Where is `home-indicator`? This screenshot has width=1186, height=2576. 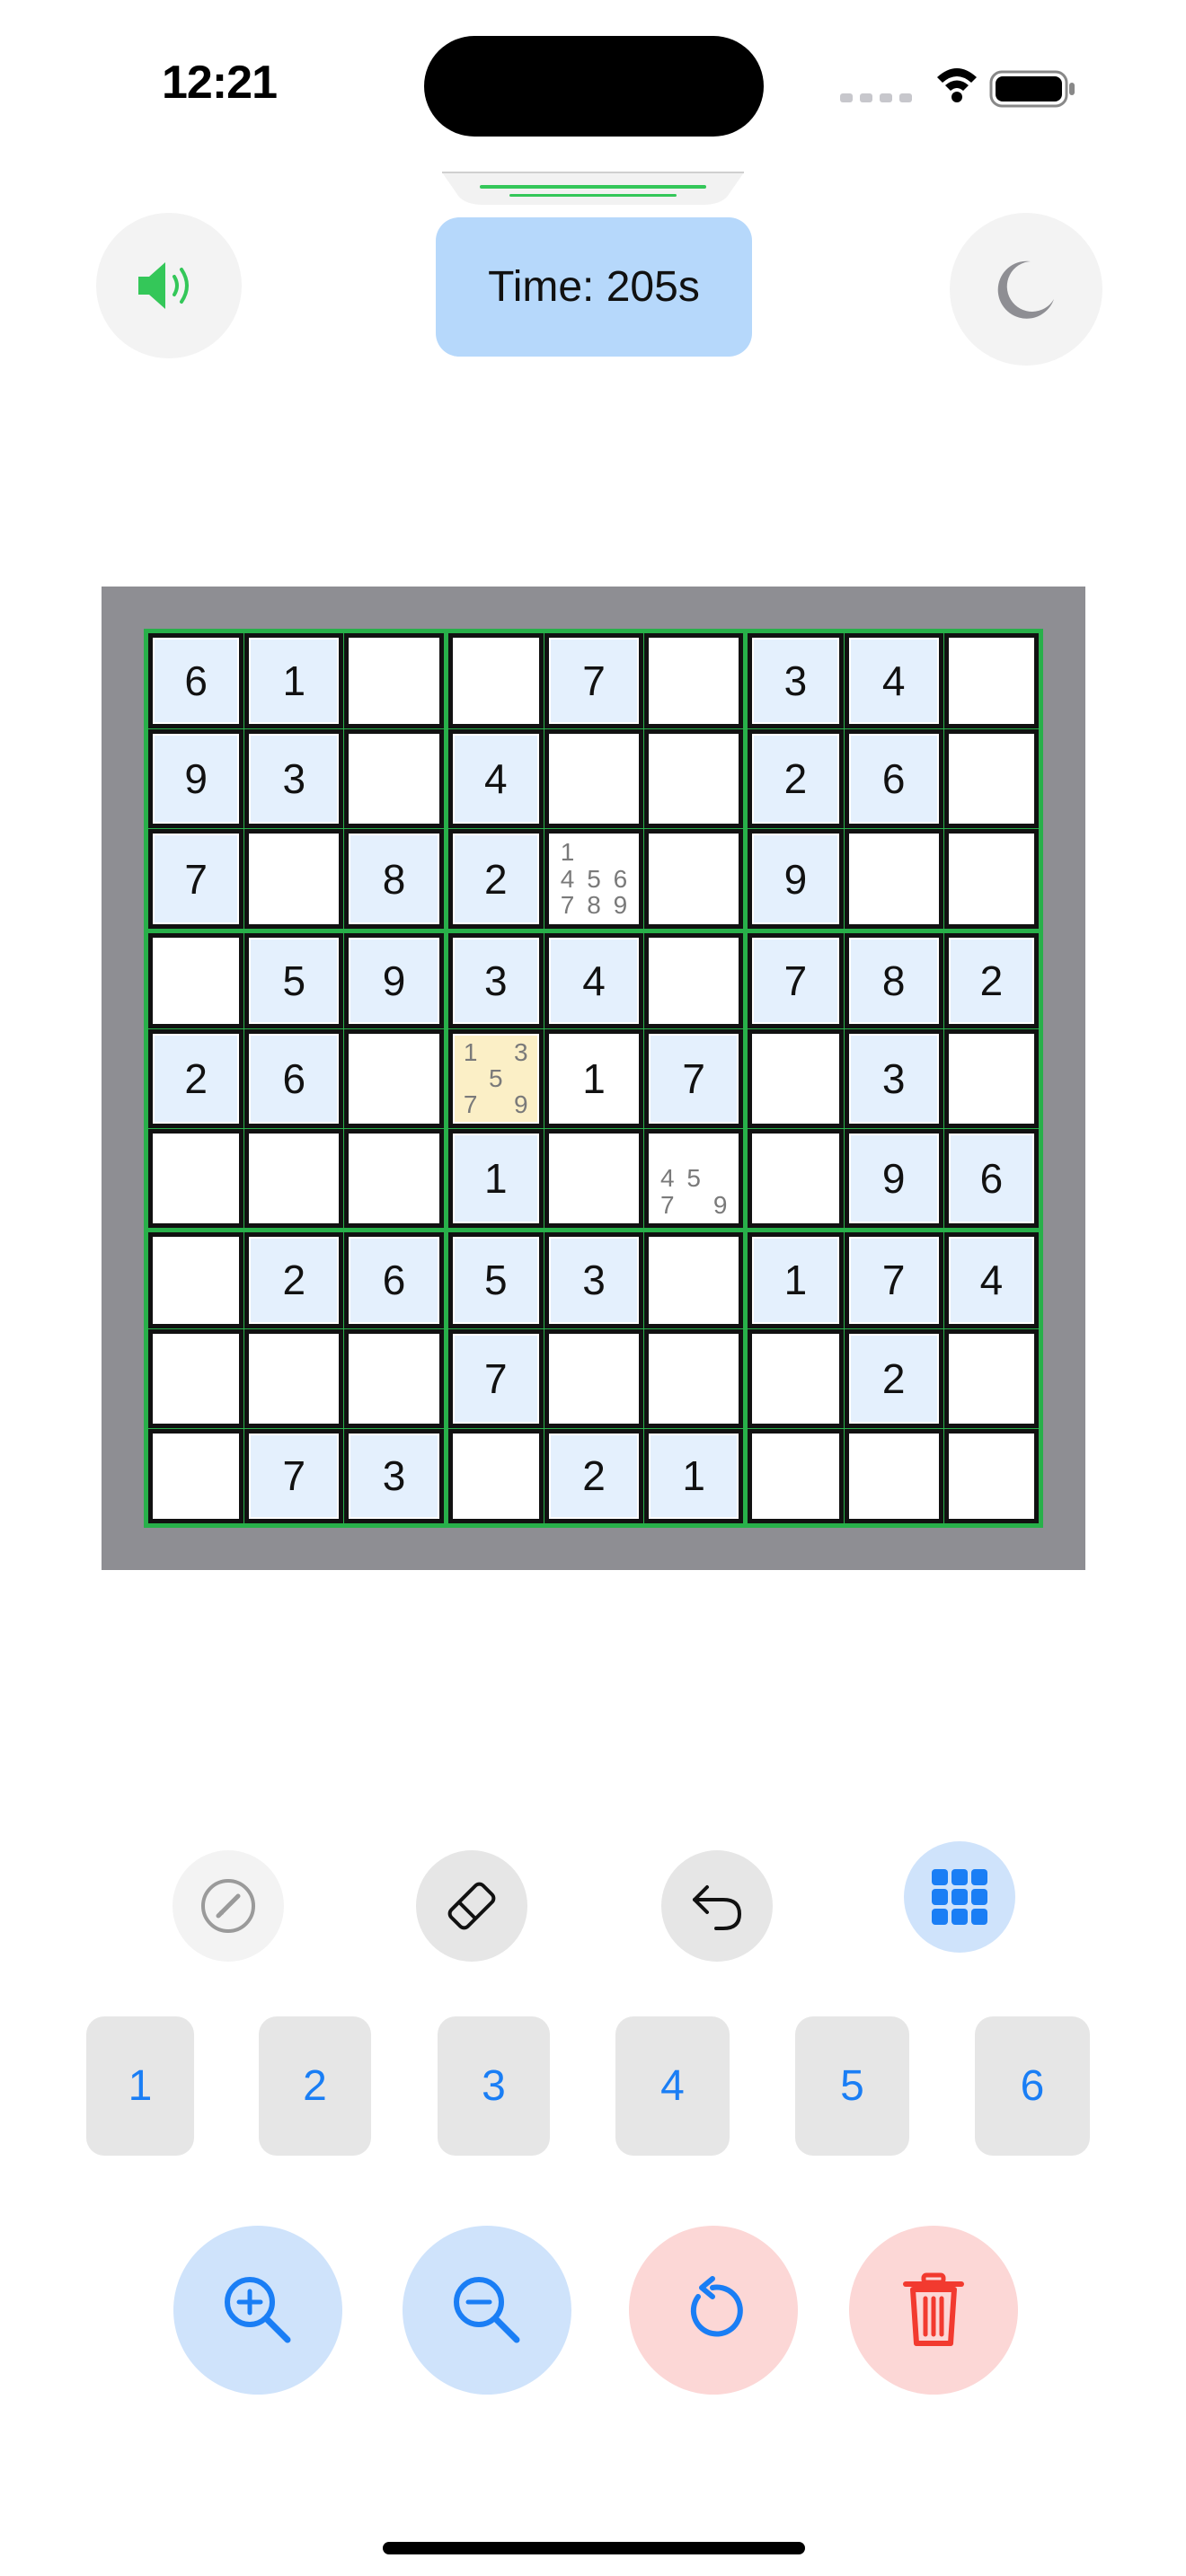
home-indicator is located at coordinates (594, 2548).